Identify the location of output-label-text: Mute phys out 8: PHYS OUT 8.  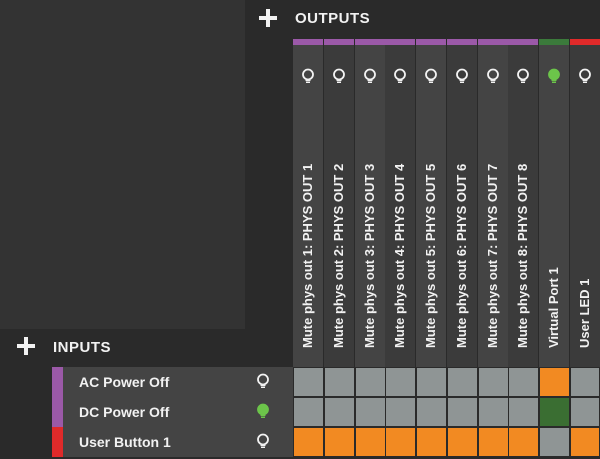
(522, 255).